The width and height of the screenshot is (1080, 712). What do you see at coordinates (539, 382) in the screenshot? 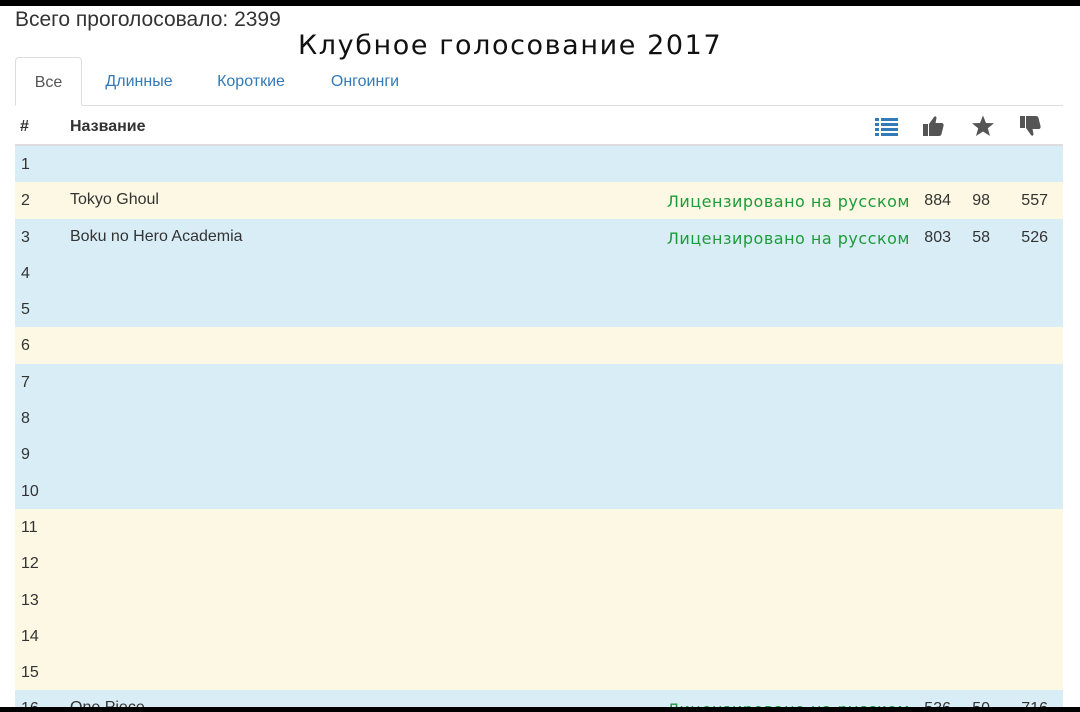
I see `table-row: 7` at bounding box center [539, 382].